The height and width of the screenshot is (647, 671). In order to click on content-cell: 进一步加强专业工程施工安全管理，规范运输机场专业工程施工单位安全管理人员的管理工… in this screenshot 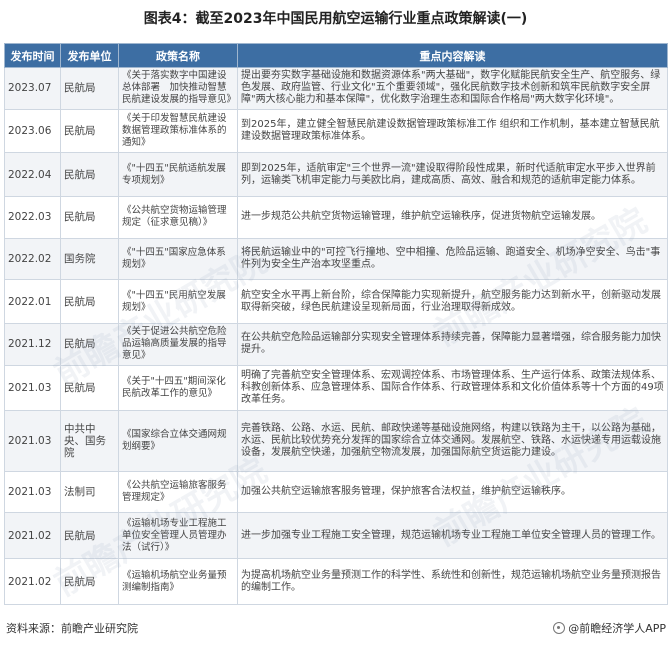, I will do `click(452, 536)`.